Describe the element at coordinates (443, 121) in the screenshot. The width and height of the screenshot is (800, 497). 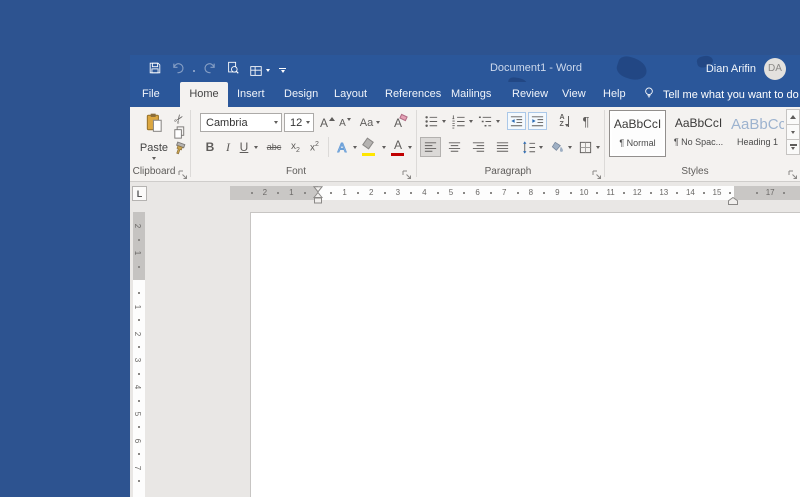
I see `bullets-dropdown` at that location.